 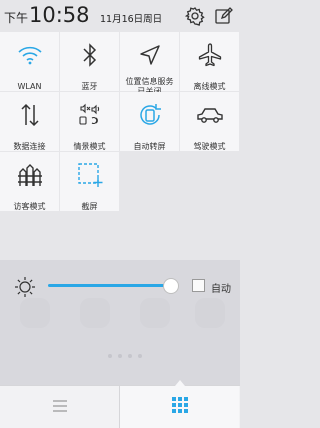 What do you see at coordinates (16, 18) in the screenshot?
I see `time-prefix: 下午` at bounding box center [16, 18].